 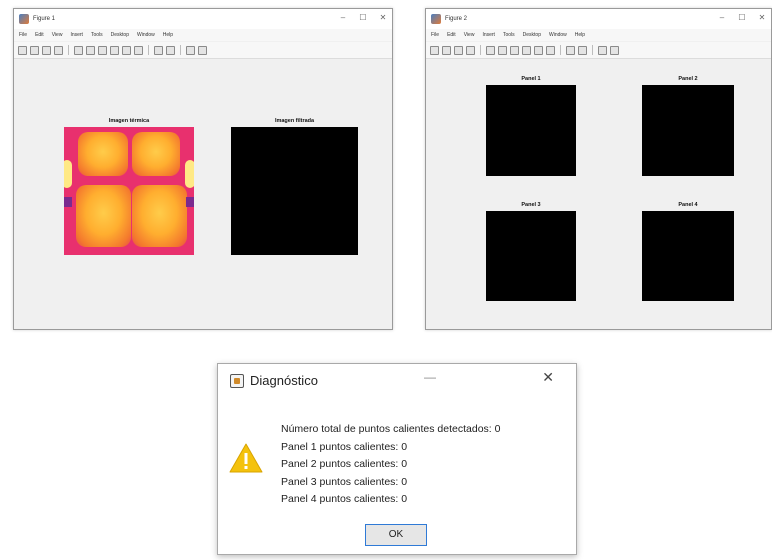 What do you see at coordinates (246, 458) in the screenshot?
I see `warning-icon` at bounding box center [246, 458].